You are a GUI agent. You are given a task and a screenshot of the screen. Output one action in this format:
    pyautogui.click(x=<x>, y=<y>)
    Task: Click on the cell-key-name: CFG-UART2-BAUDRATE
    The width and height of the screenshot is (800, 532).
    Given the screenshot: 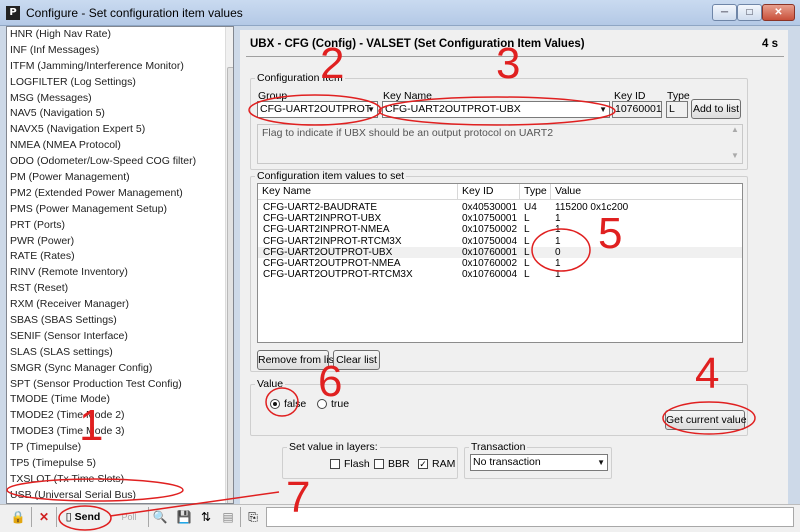 What is the action you would take?
    pyautogui.click(x=320, y=207)
    